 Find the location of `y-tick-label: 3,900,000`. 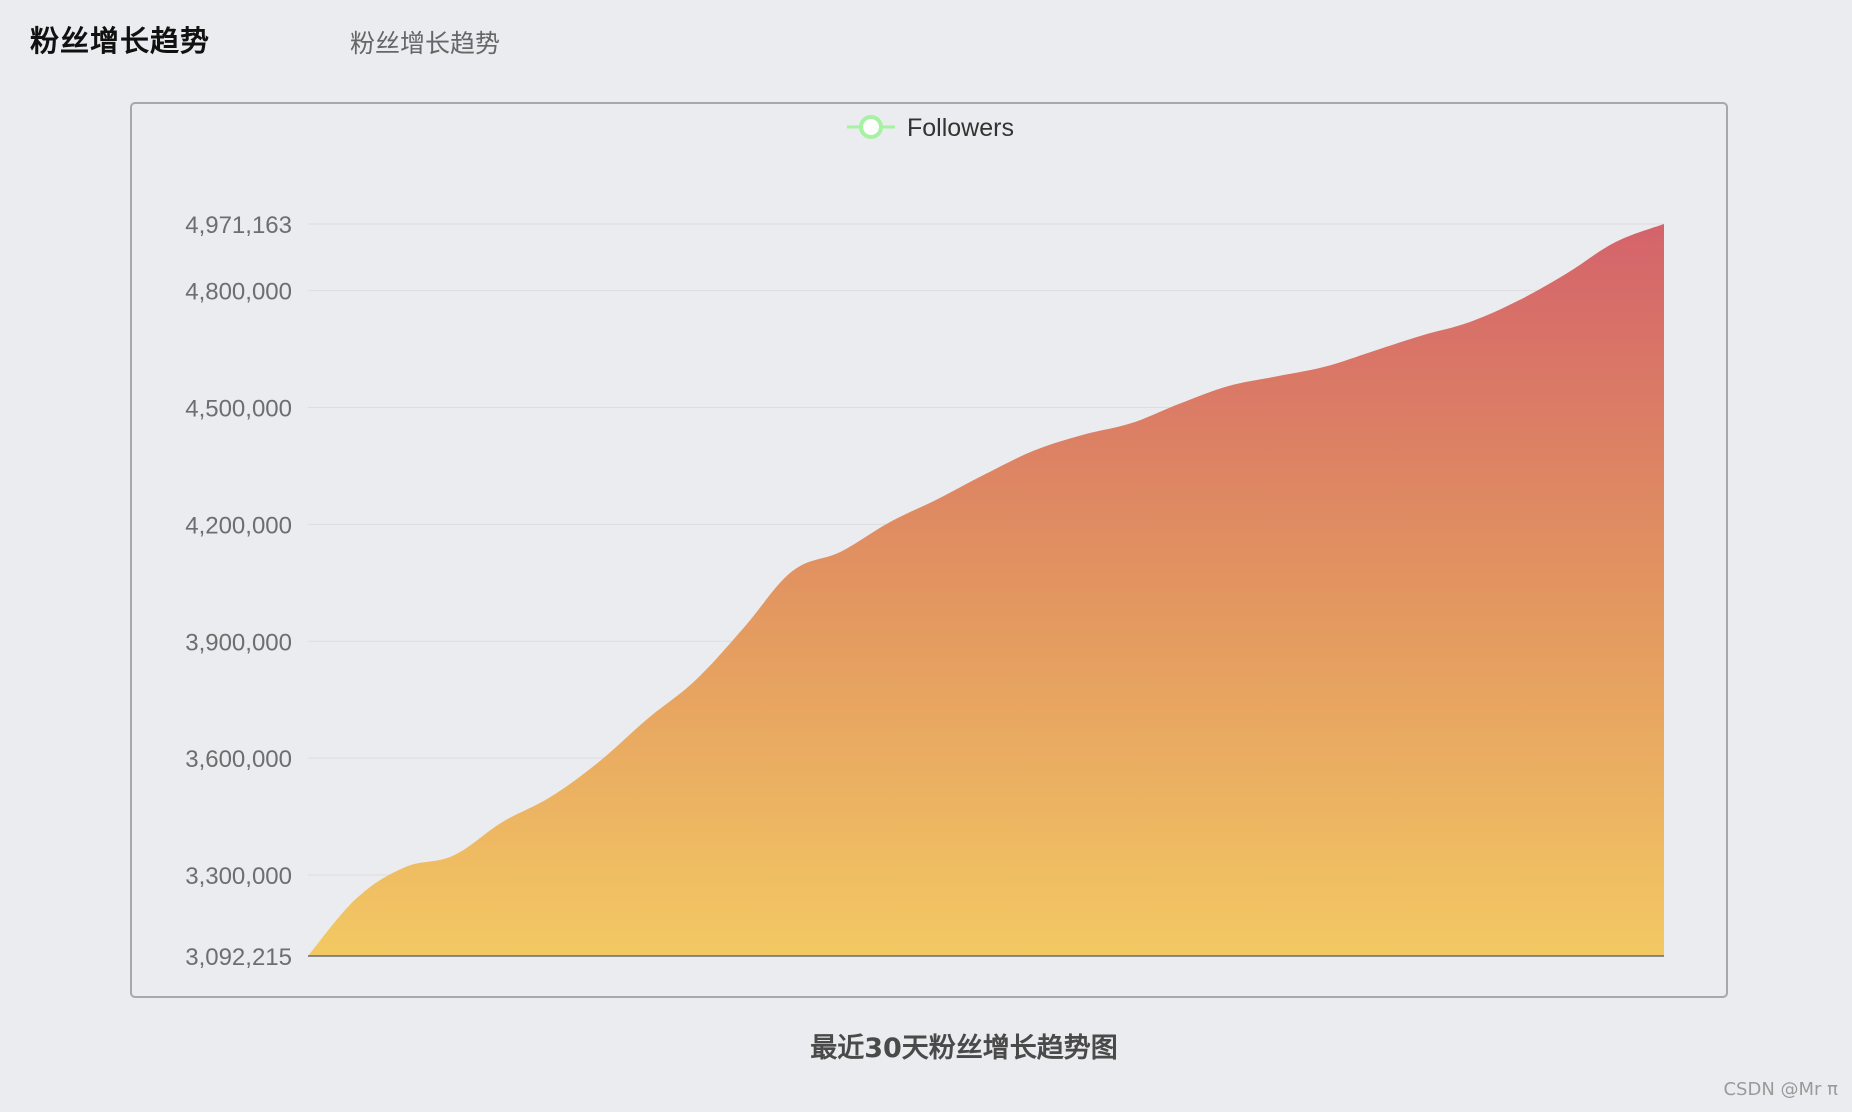

y-tick-label: 3,900,000 is located at coordinates (238, 642).